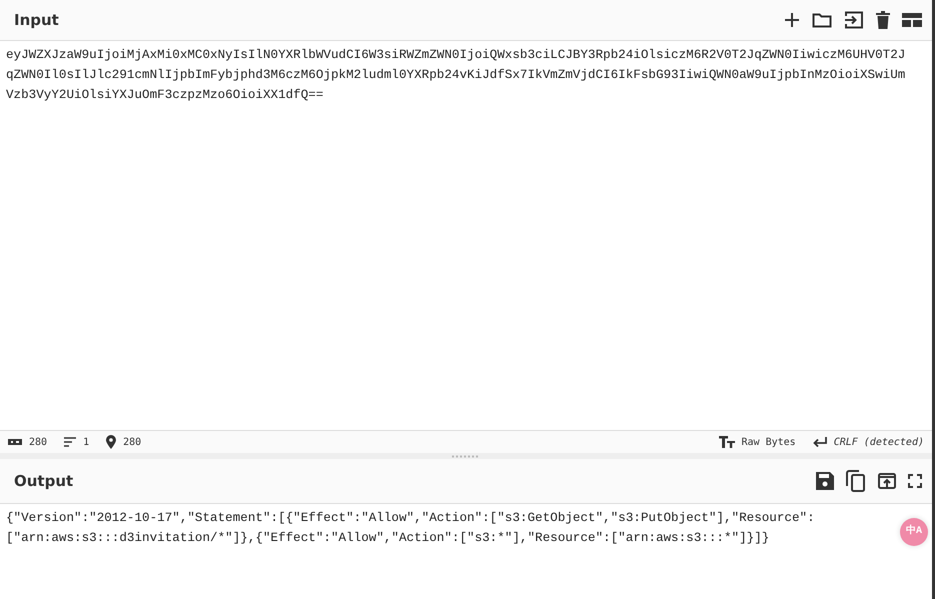 Image resolution: width=935 pixels, height=599 pixels. What do you see at coordinates (887, 481) in the screenshot?
I see `open-in-input-icon` at bounding box center [887, 481].